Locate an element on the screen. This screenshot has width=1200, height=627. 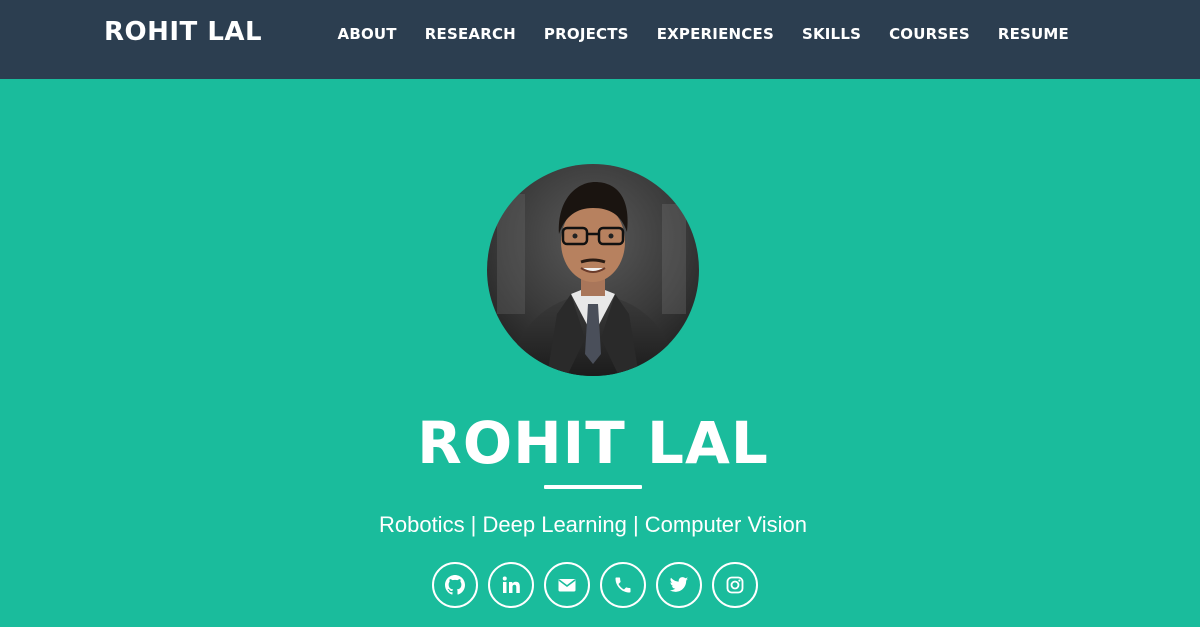
nav-link-skills: SKILLS is located at coordinates (831, 34).